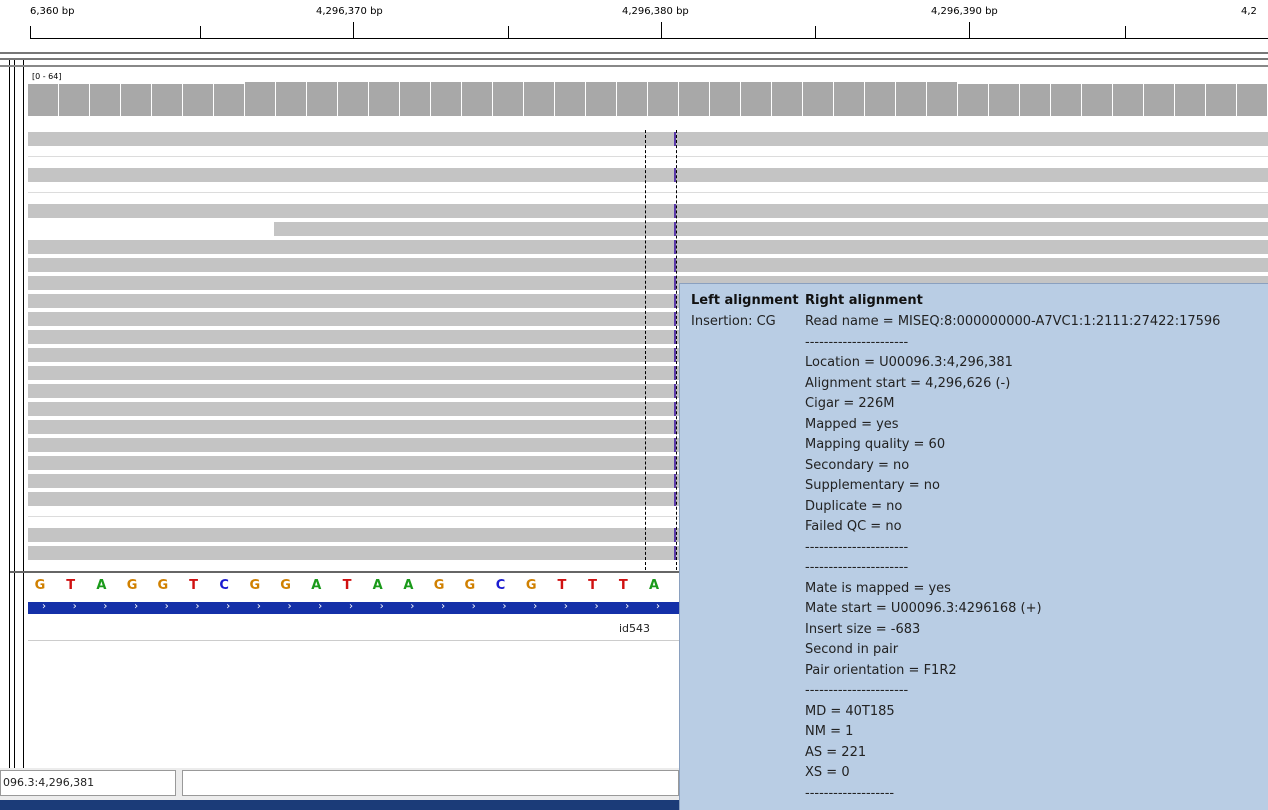 The image size is (1268, 810). Describe the element at coordinates (9, 405) in the screenshot. I see `frame-line` at that location.